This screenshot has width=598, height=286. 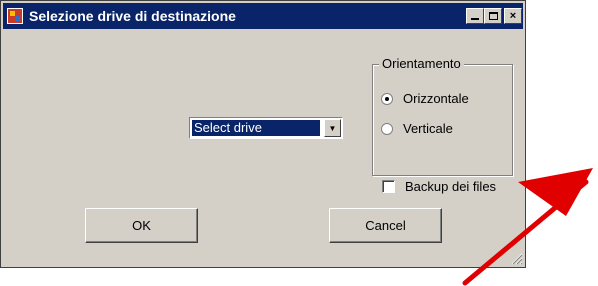 What do you see at coordinates (141, 225) in the screenshot?
I see `ok-button: OK` at bounding box center [141, 225].